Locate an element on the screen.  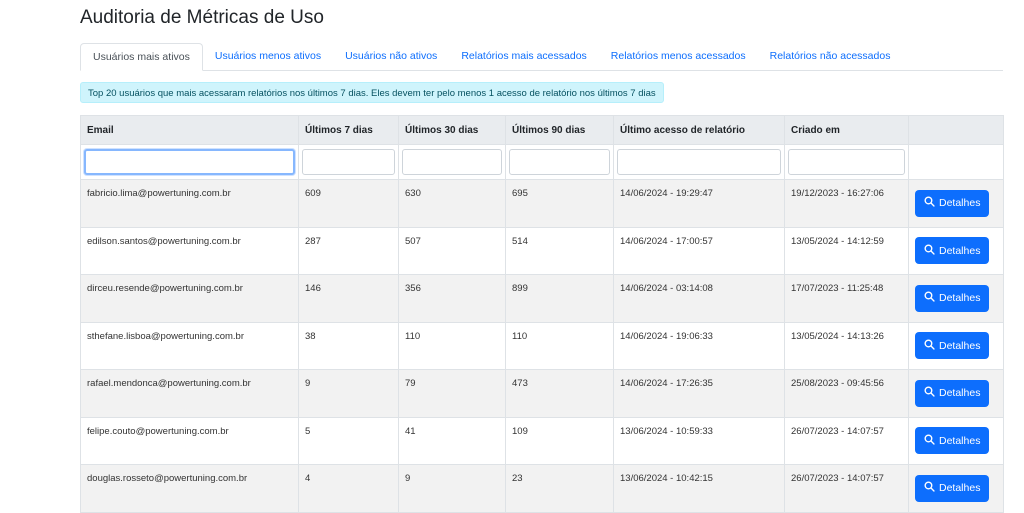
column-header-email: Email is located at coordinates (189, 130).